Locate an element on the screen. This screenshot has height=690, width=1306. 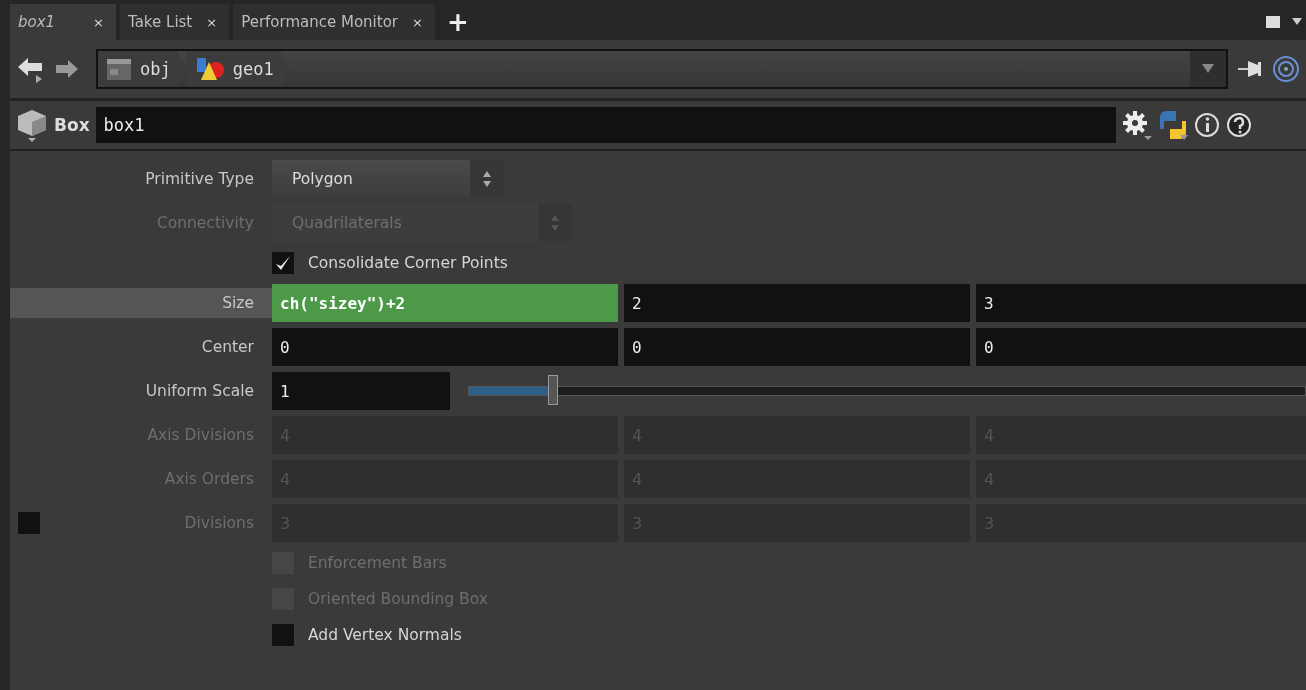
parameter-label: Primitive Type is located at coordinates (199, 179).